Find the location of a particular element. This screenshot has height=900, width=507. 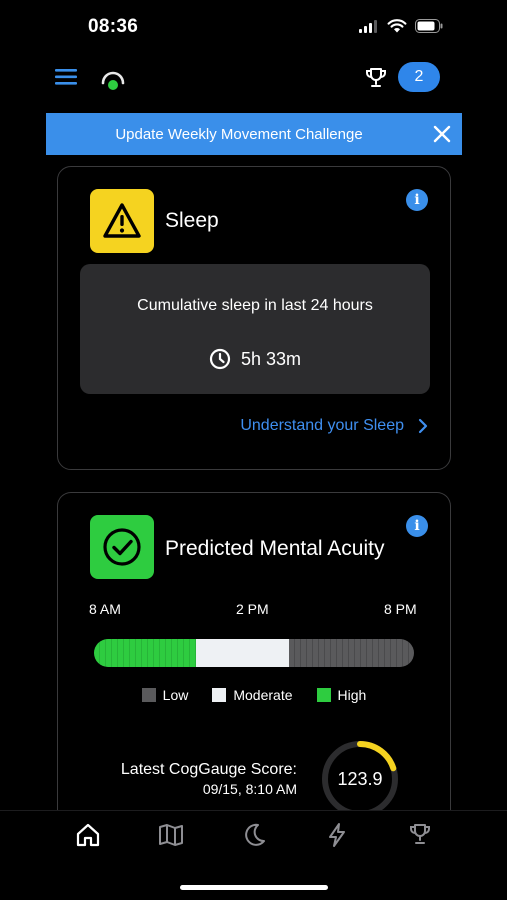

legend-label-low: Low is located at coordinates (175, 695).